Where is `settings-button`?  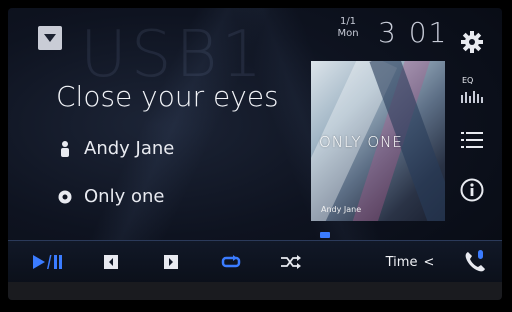 settings-button is located at coordinates (472, 42).